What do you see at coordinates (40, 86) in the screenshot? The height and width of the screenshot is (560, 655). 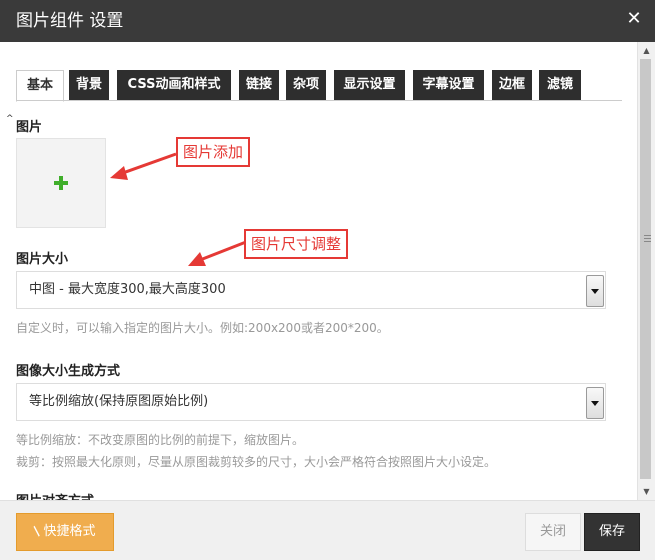 I see `tab-basic: 基本` at bounding box center [40, 86].